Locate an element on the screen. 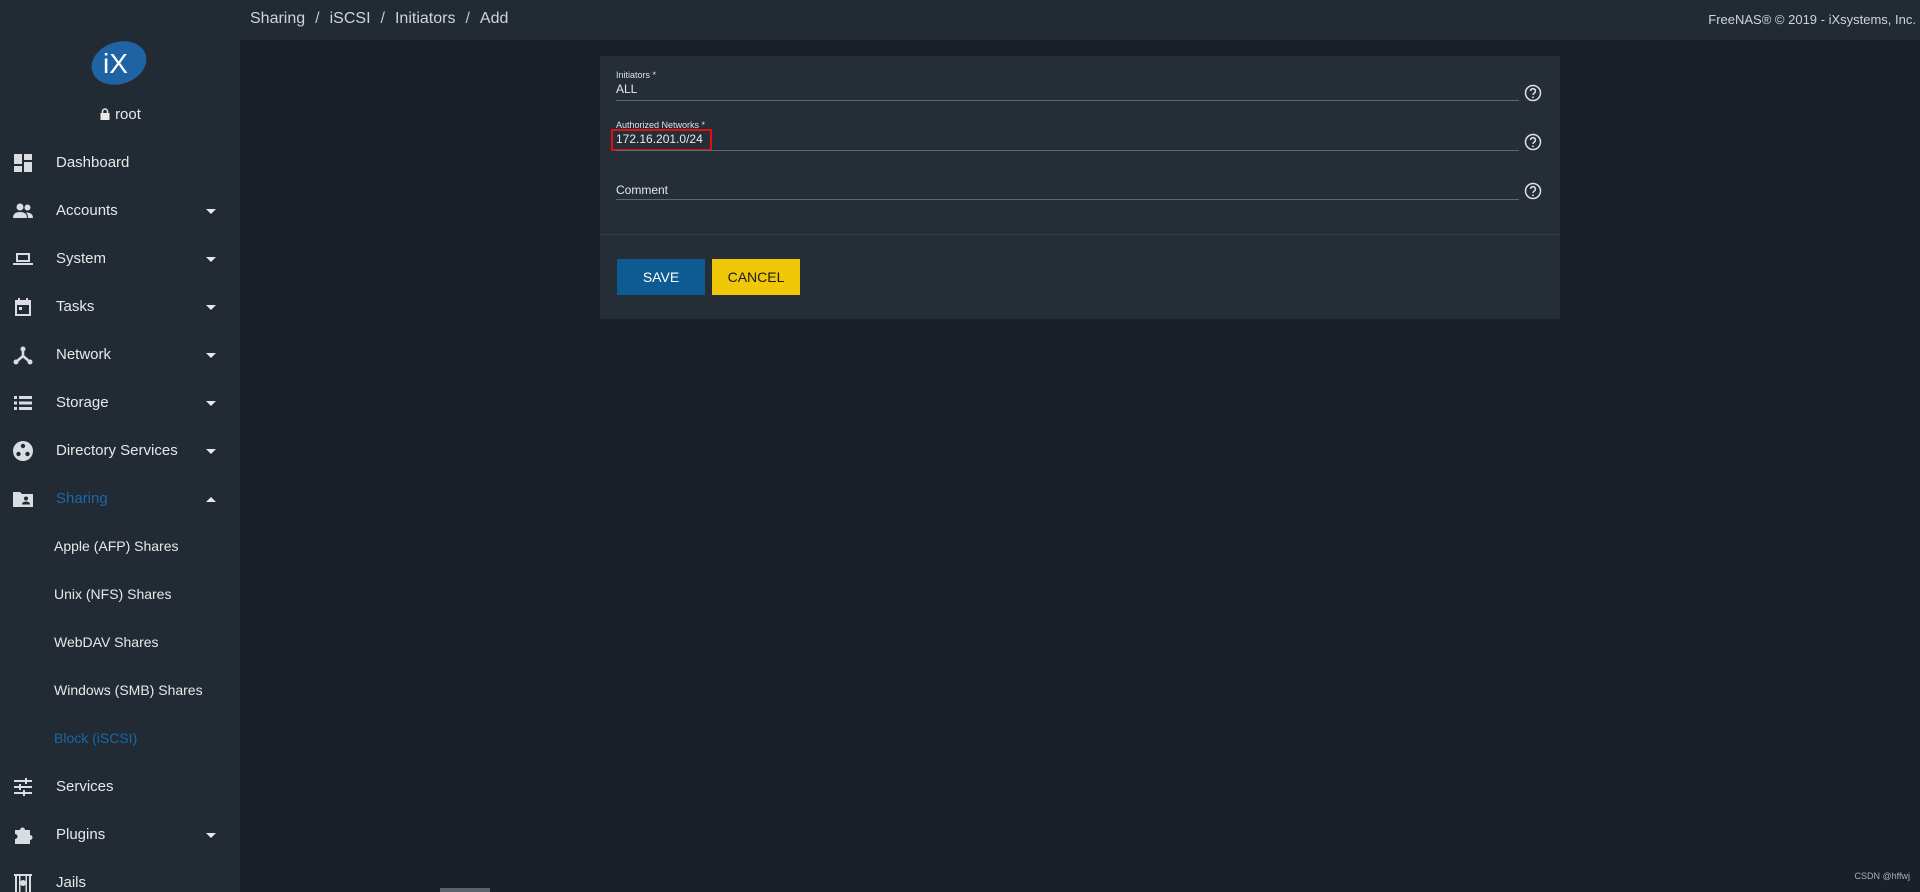  sidebar-item-label: Storage is located at coordinates (82, 402).